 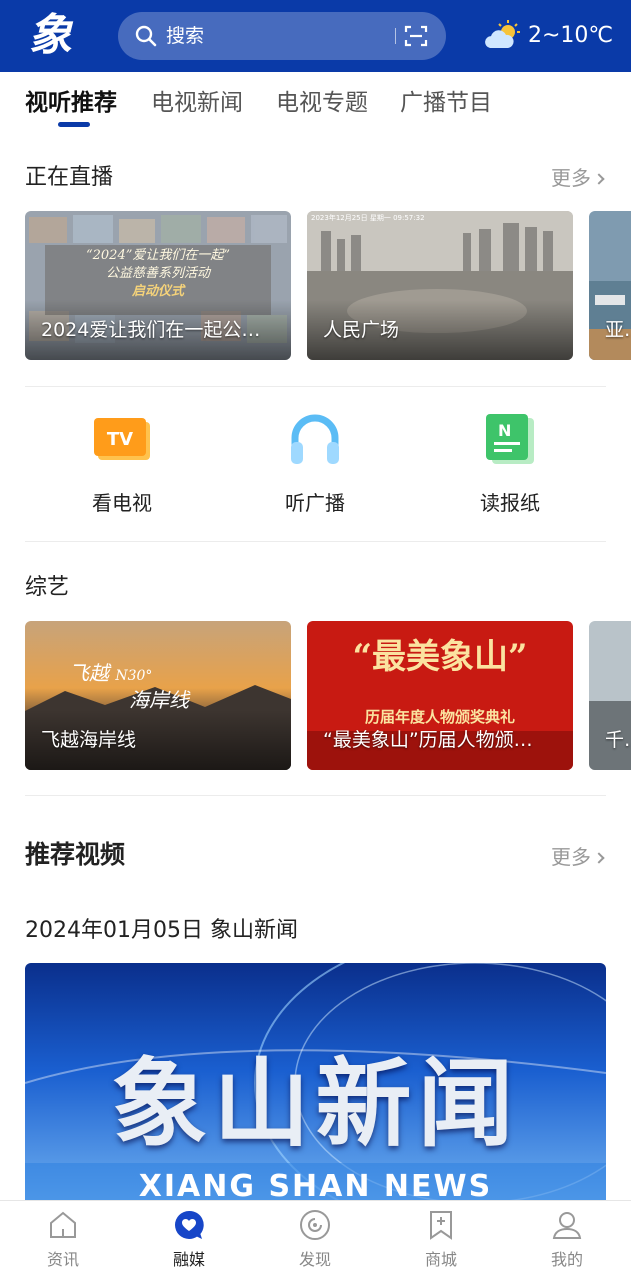 I want to click on variety-overlay-title: “最美象山”, so click(x=440, y=657).